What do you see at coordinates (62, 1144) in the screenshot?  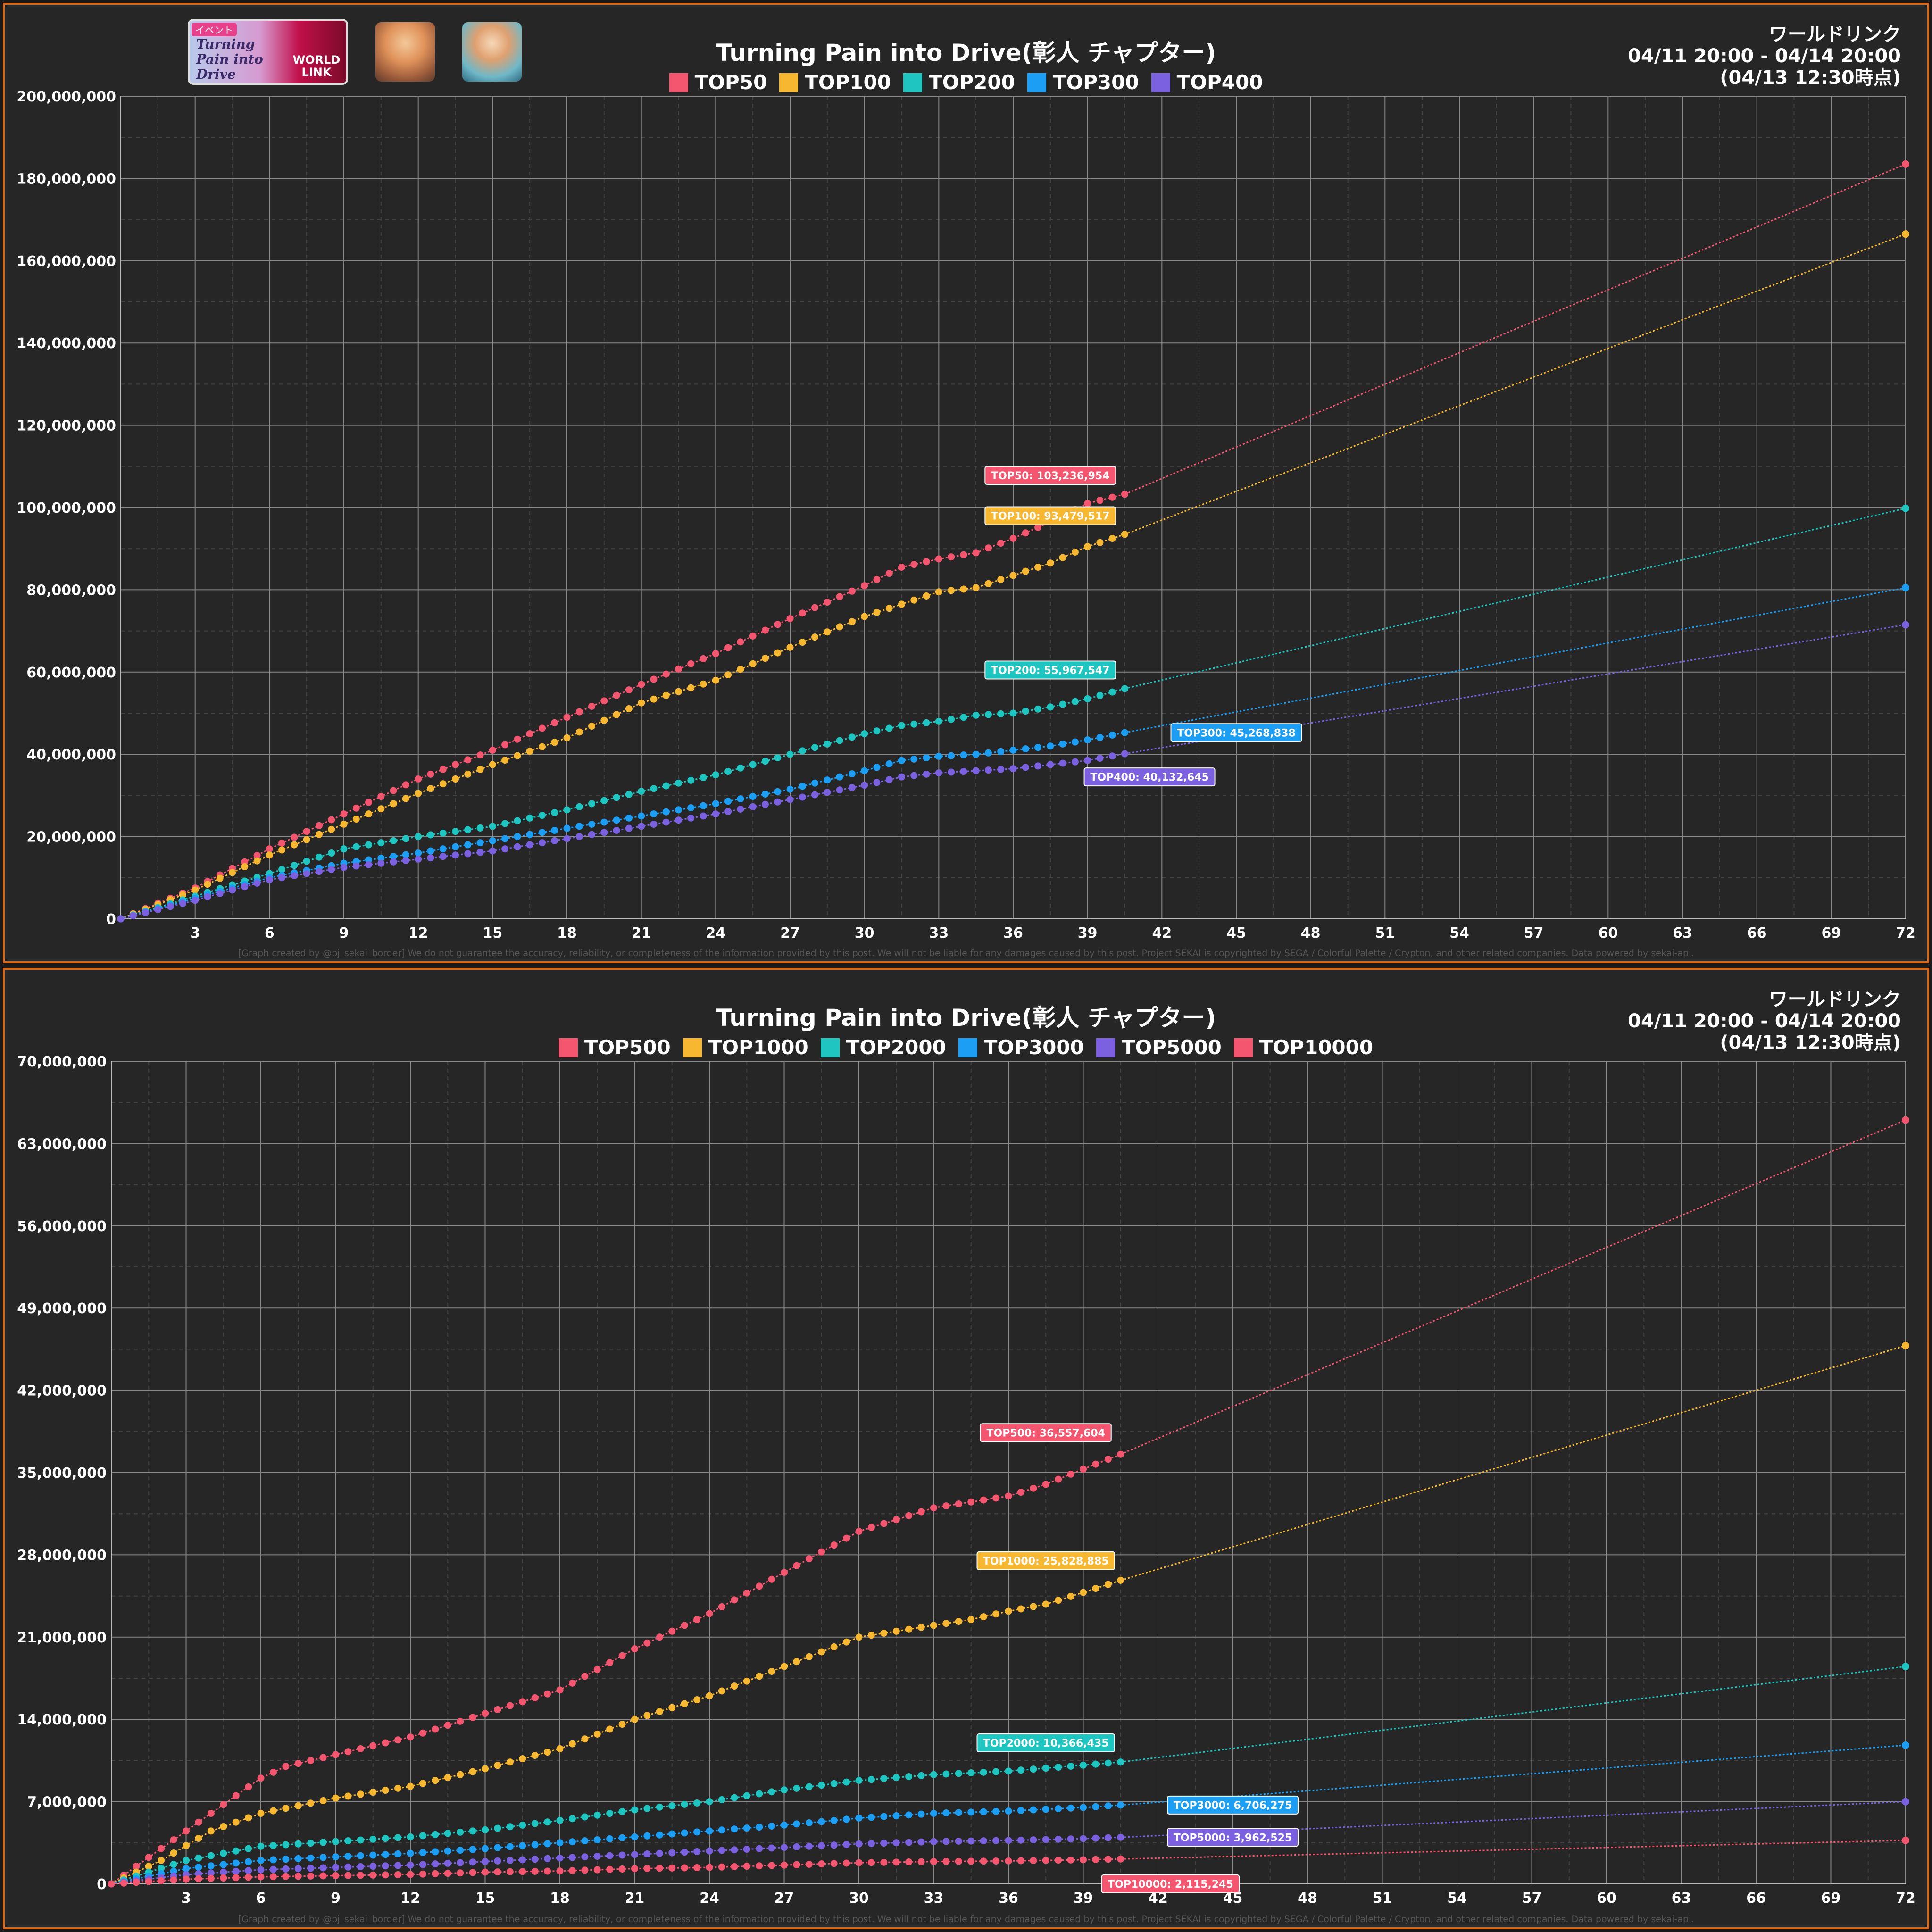 I see `y-tick-label: 63,000,000` at bounding box center [62, 1144].